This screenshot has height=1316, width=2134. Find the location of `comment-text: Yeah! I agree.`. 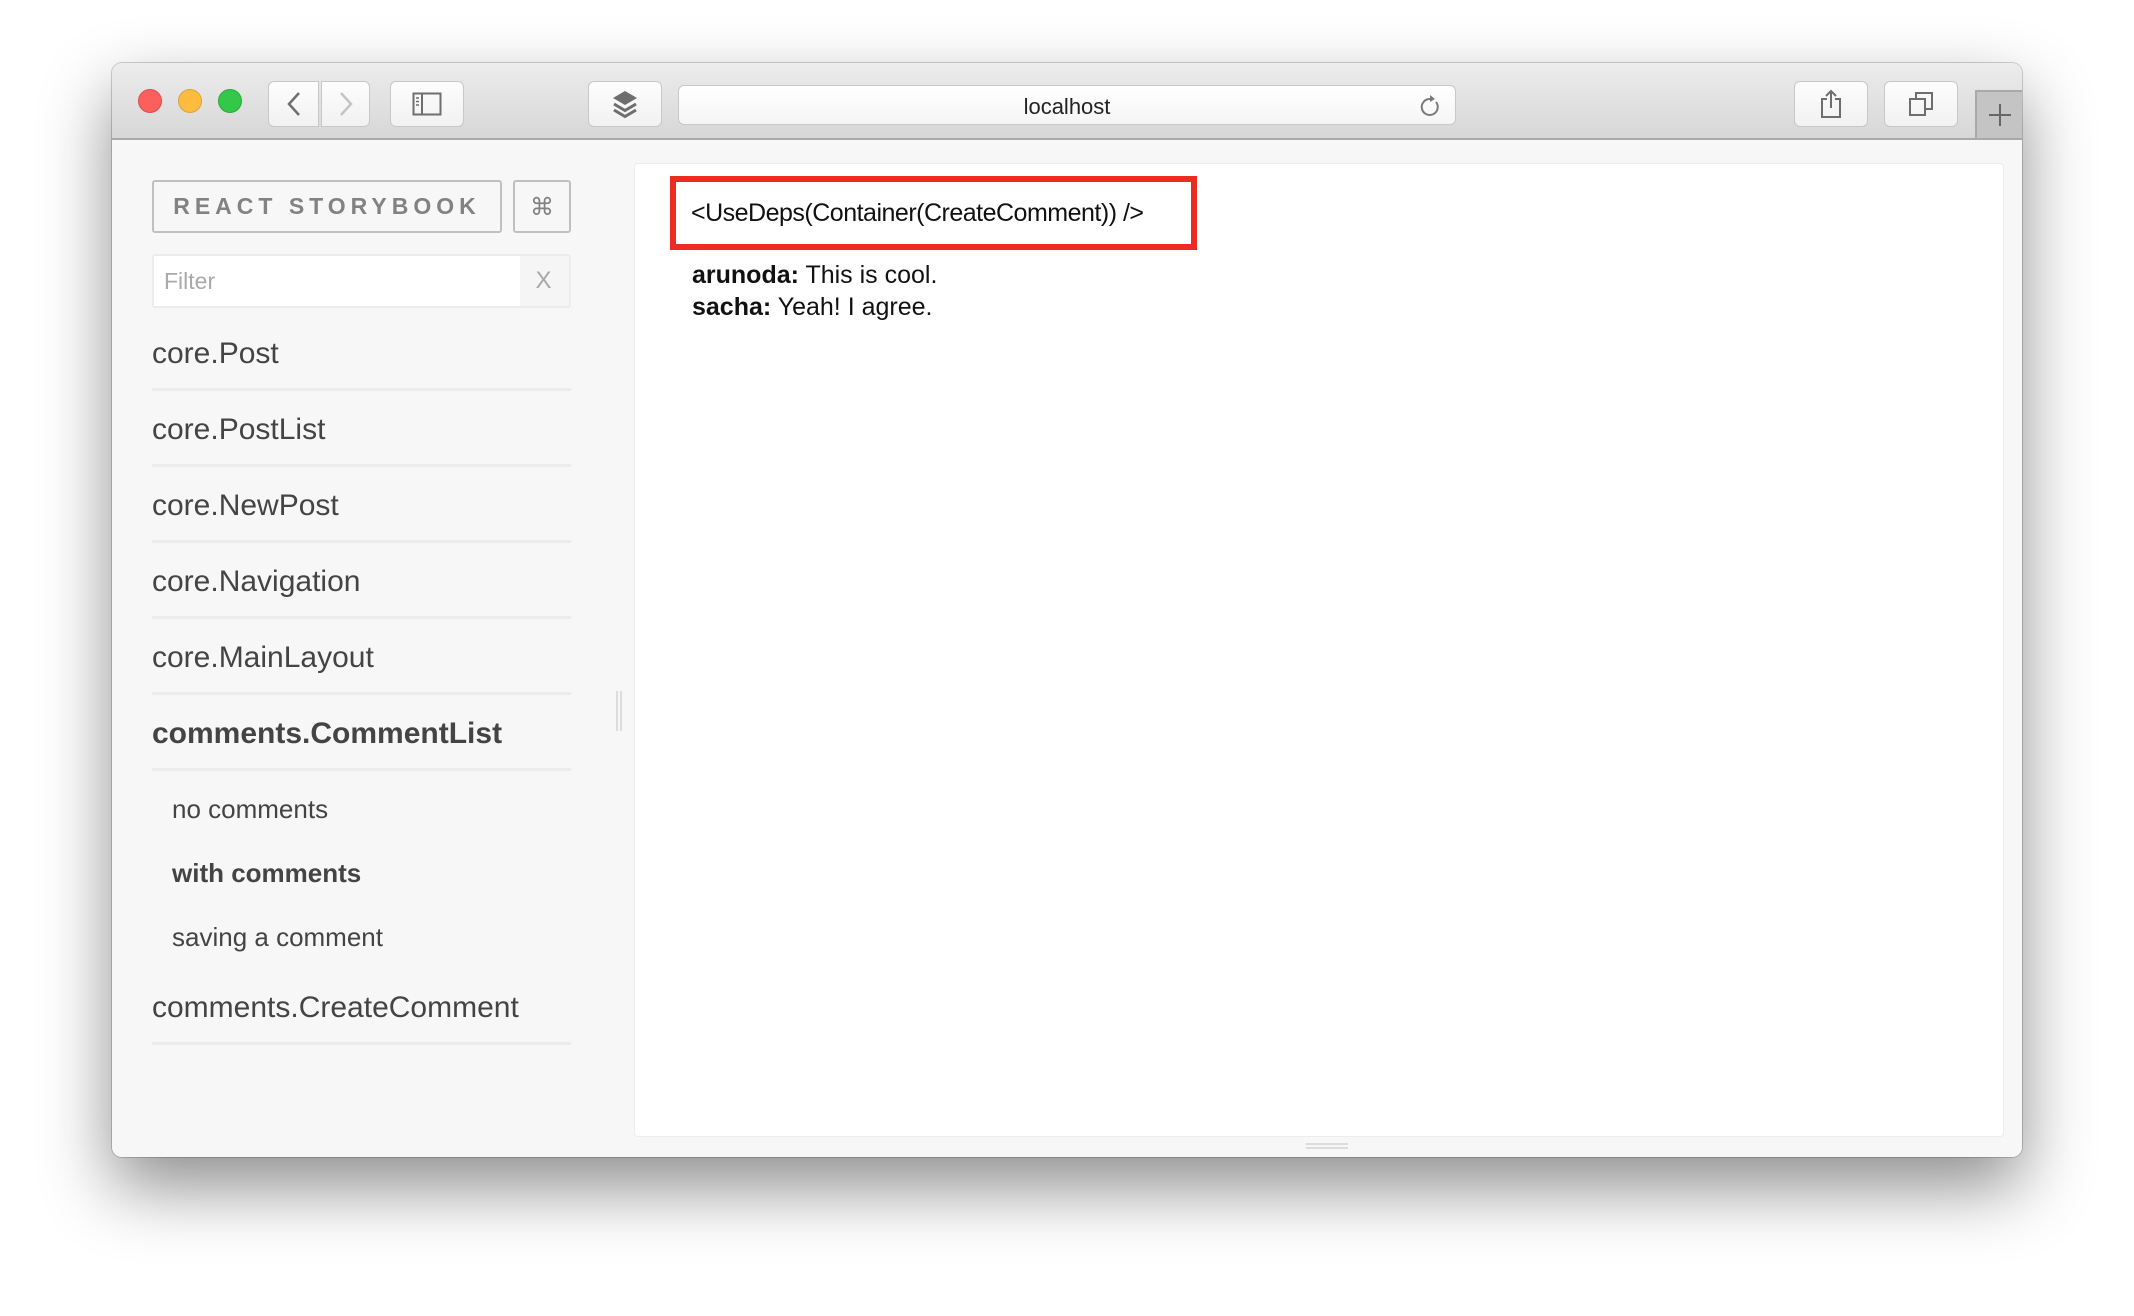

comment-text: Yeah! I agree. is located at coordinates (852, 307).